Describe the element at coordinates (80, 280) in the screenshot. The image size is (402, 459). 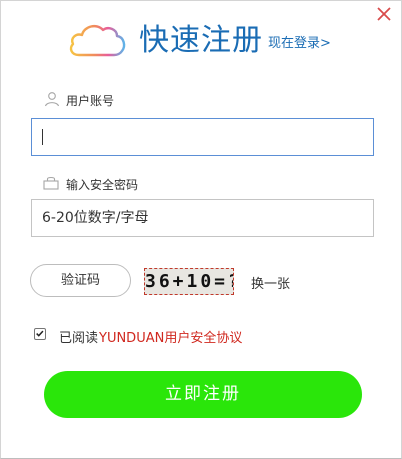
I see `captcha-input: 验证码` at that location.